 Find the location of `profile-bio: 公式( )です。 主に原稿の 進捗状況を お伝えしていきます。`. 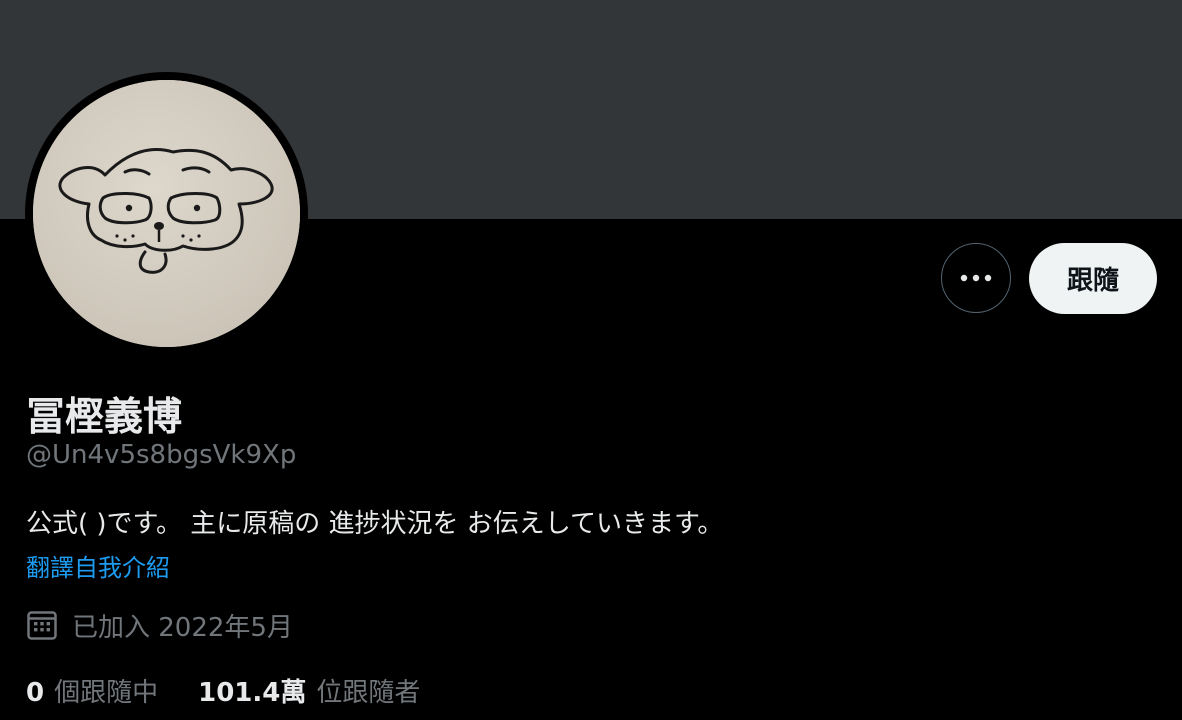

profile-bio: 公式( )です。 主に原稿の 進捗状況を お伝えしていきます。 is located at coordinates (375, 524).